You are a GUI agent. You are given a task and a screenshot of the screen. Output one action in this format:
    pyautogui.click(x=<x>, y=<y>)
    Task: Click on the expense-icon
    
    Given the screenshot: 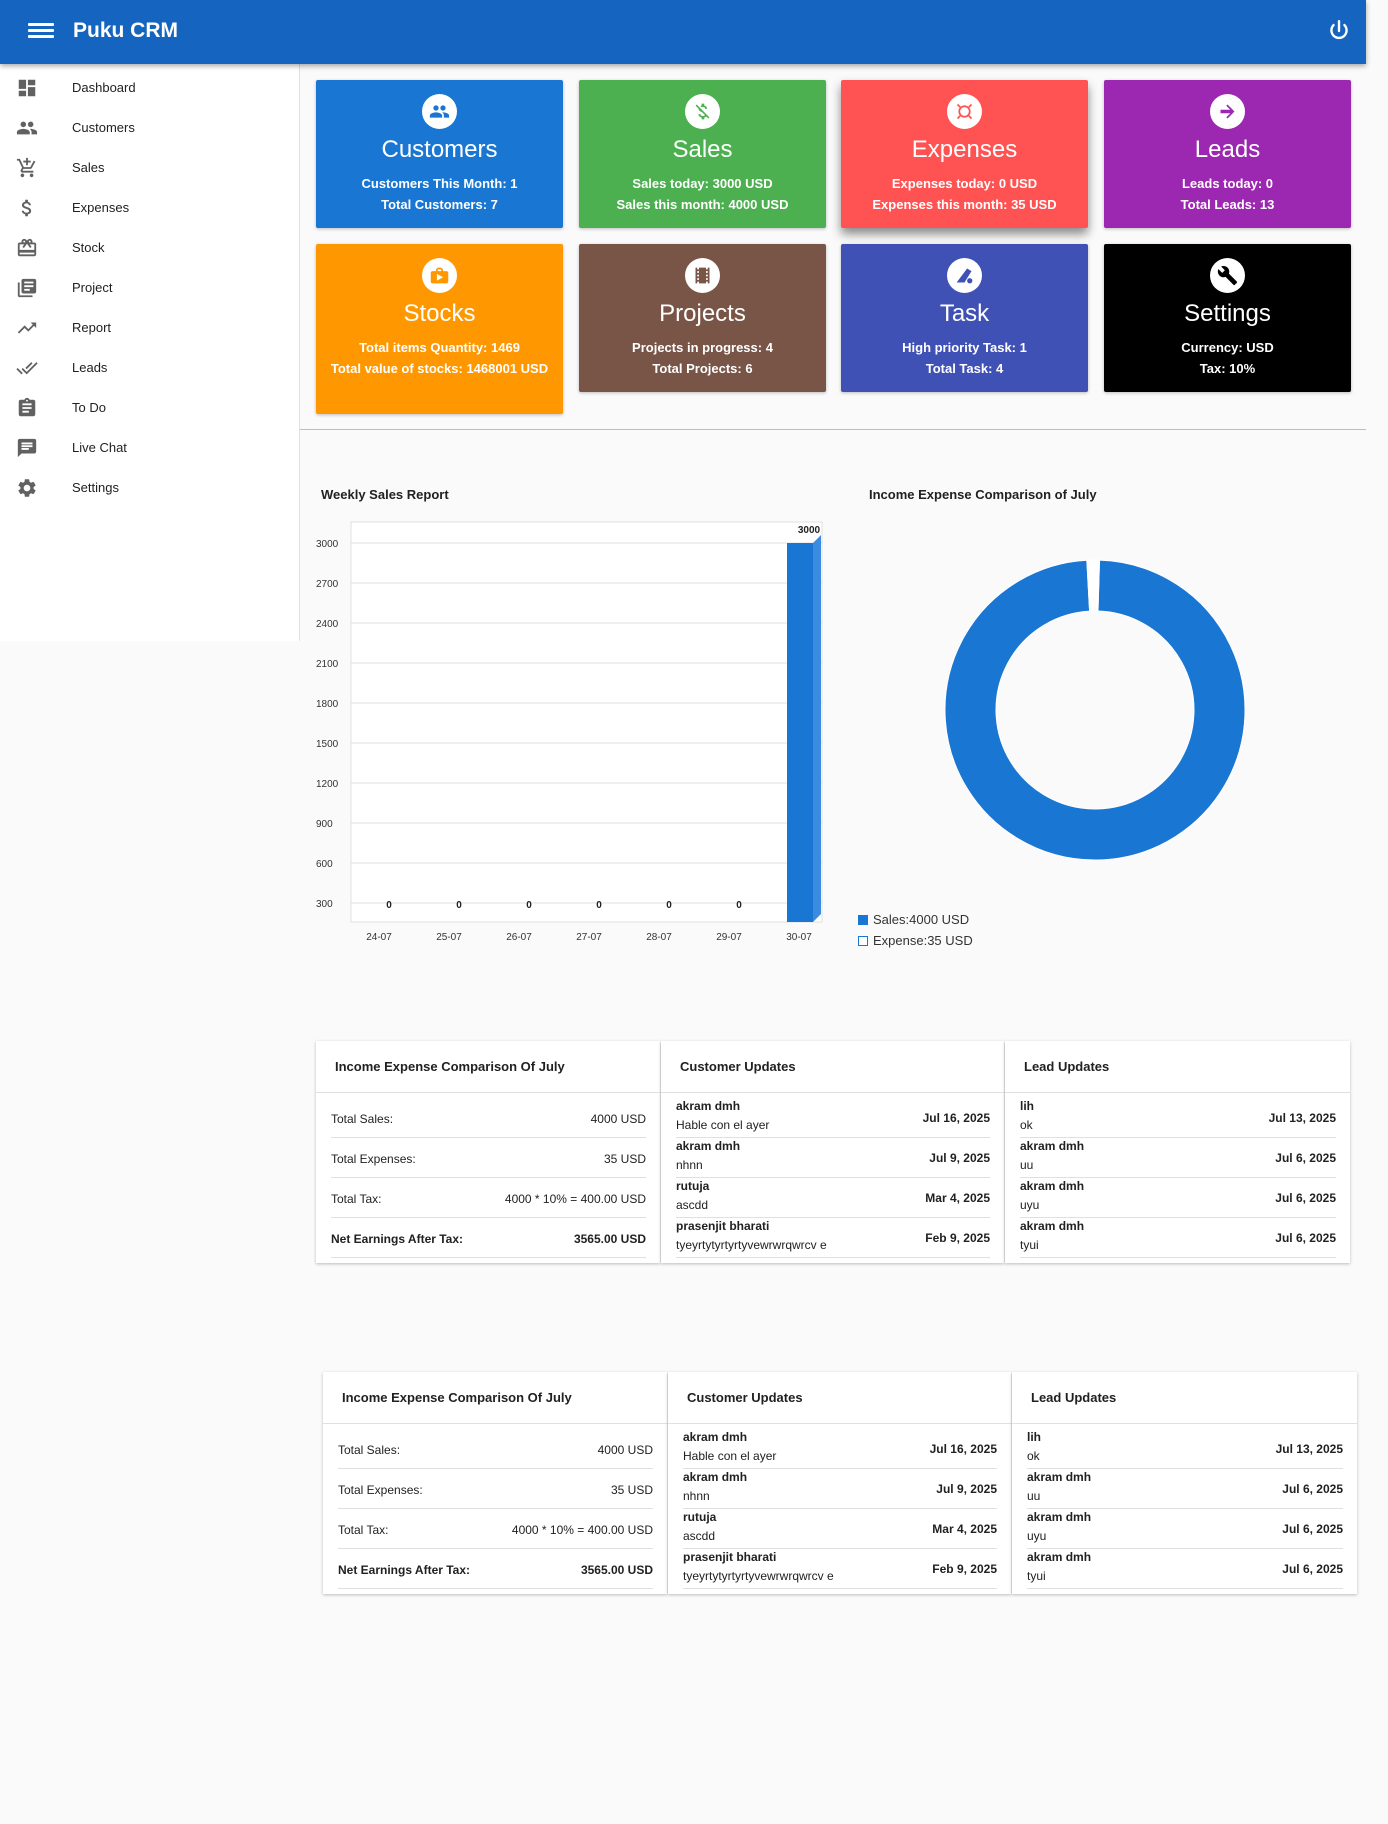 What is the action you would take?
    pyautogui.click(x=964, y=111)
    